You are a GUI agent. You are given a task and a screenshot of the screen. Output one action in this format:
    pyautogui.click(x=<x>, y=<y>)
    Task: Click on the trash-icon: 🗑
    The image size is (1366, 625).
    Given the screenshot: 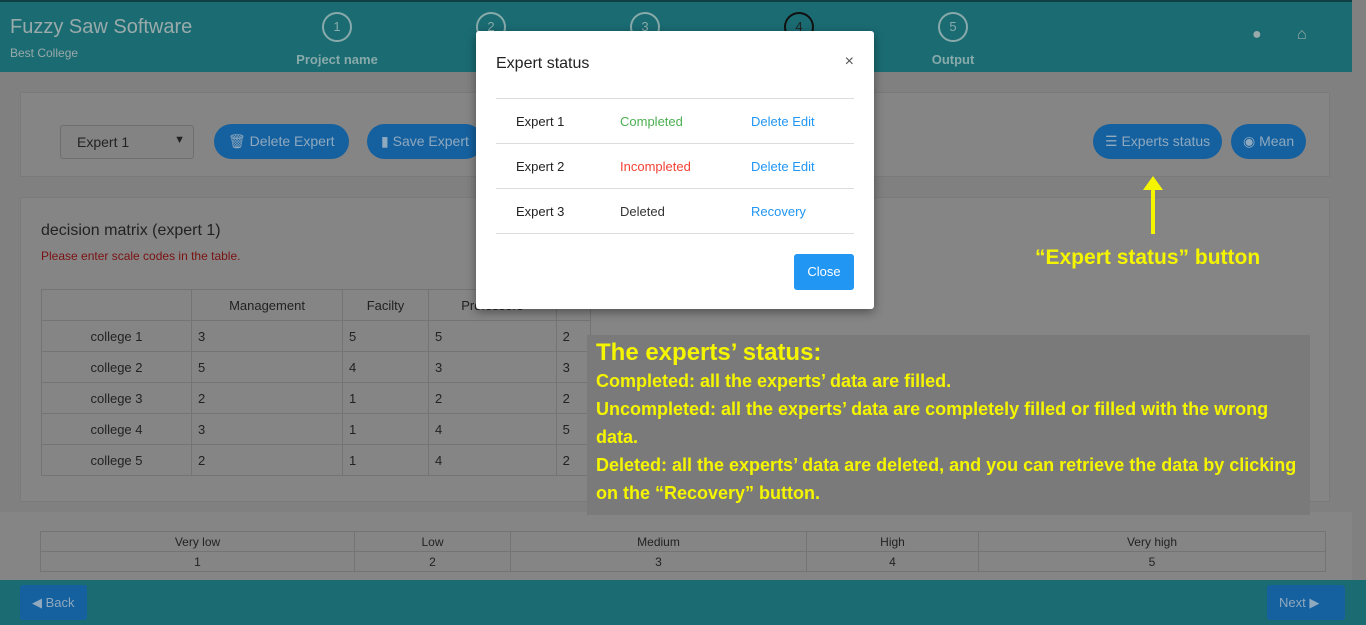 What is the action you would take?
    pyautogui.click(x=237, y=141)
    